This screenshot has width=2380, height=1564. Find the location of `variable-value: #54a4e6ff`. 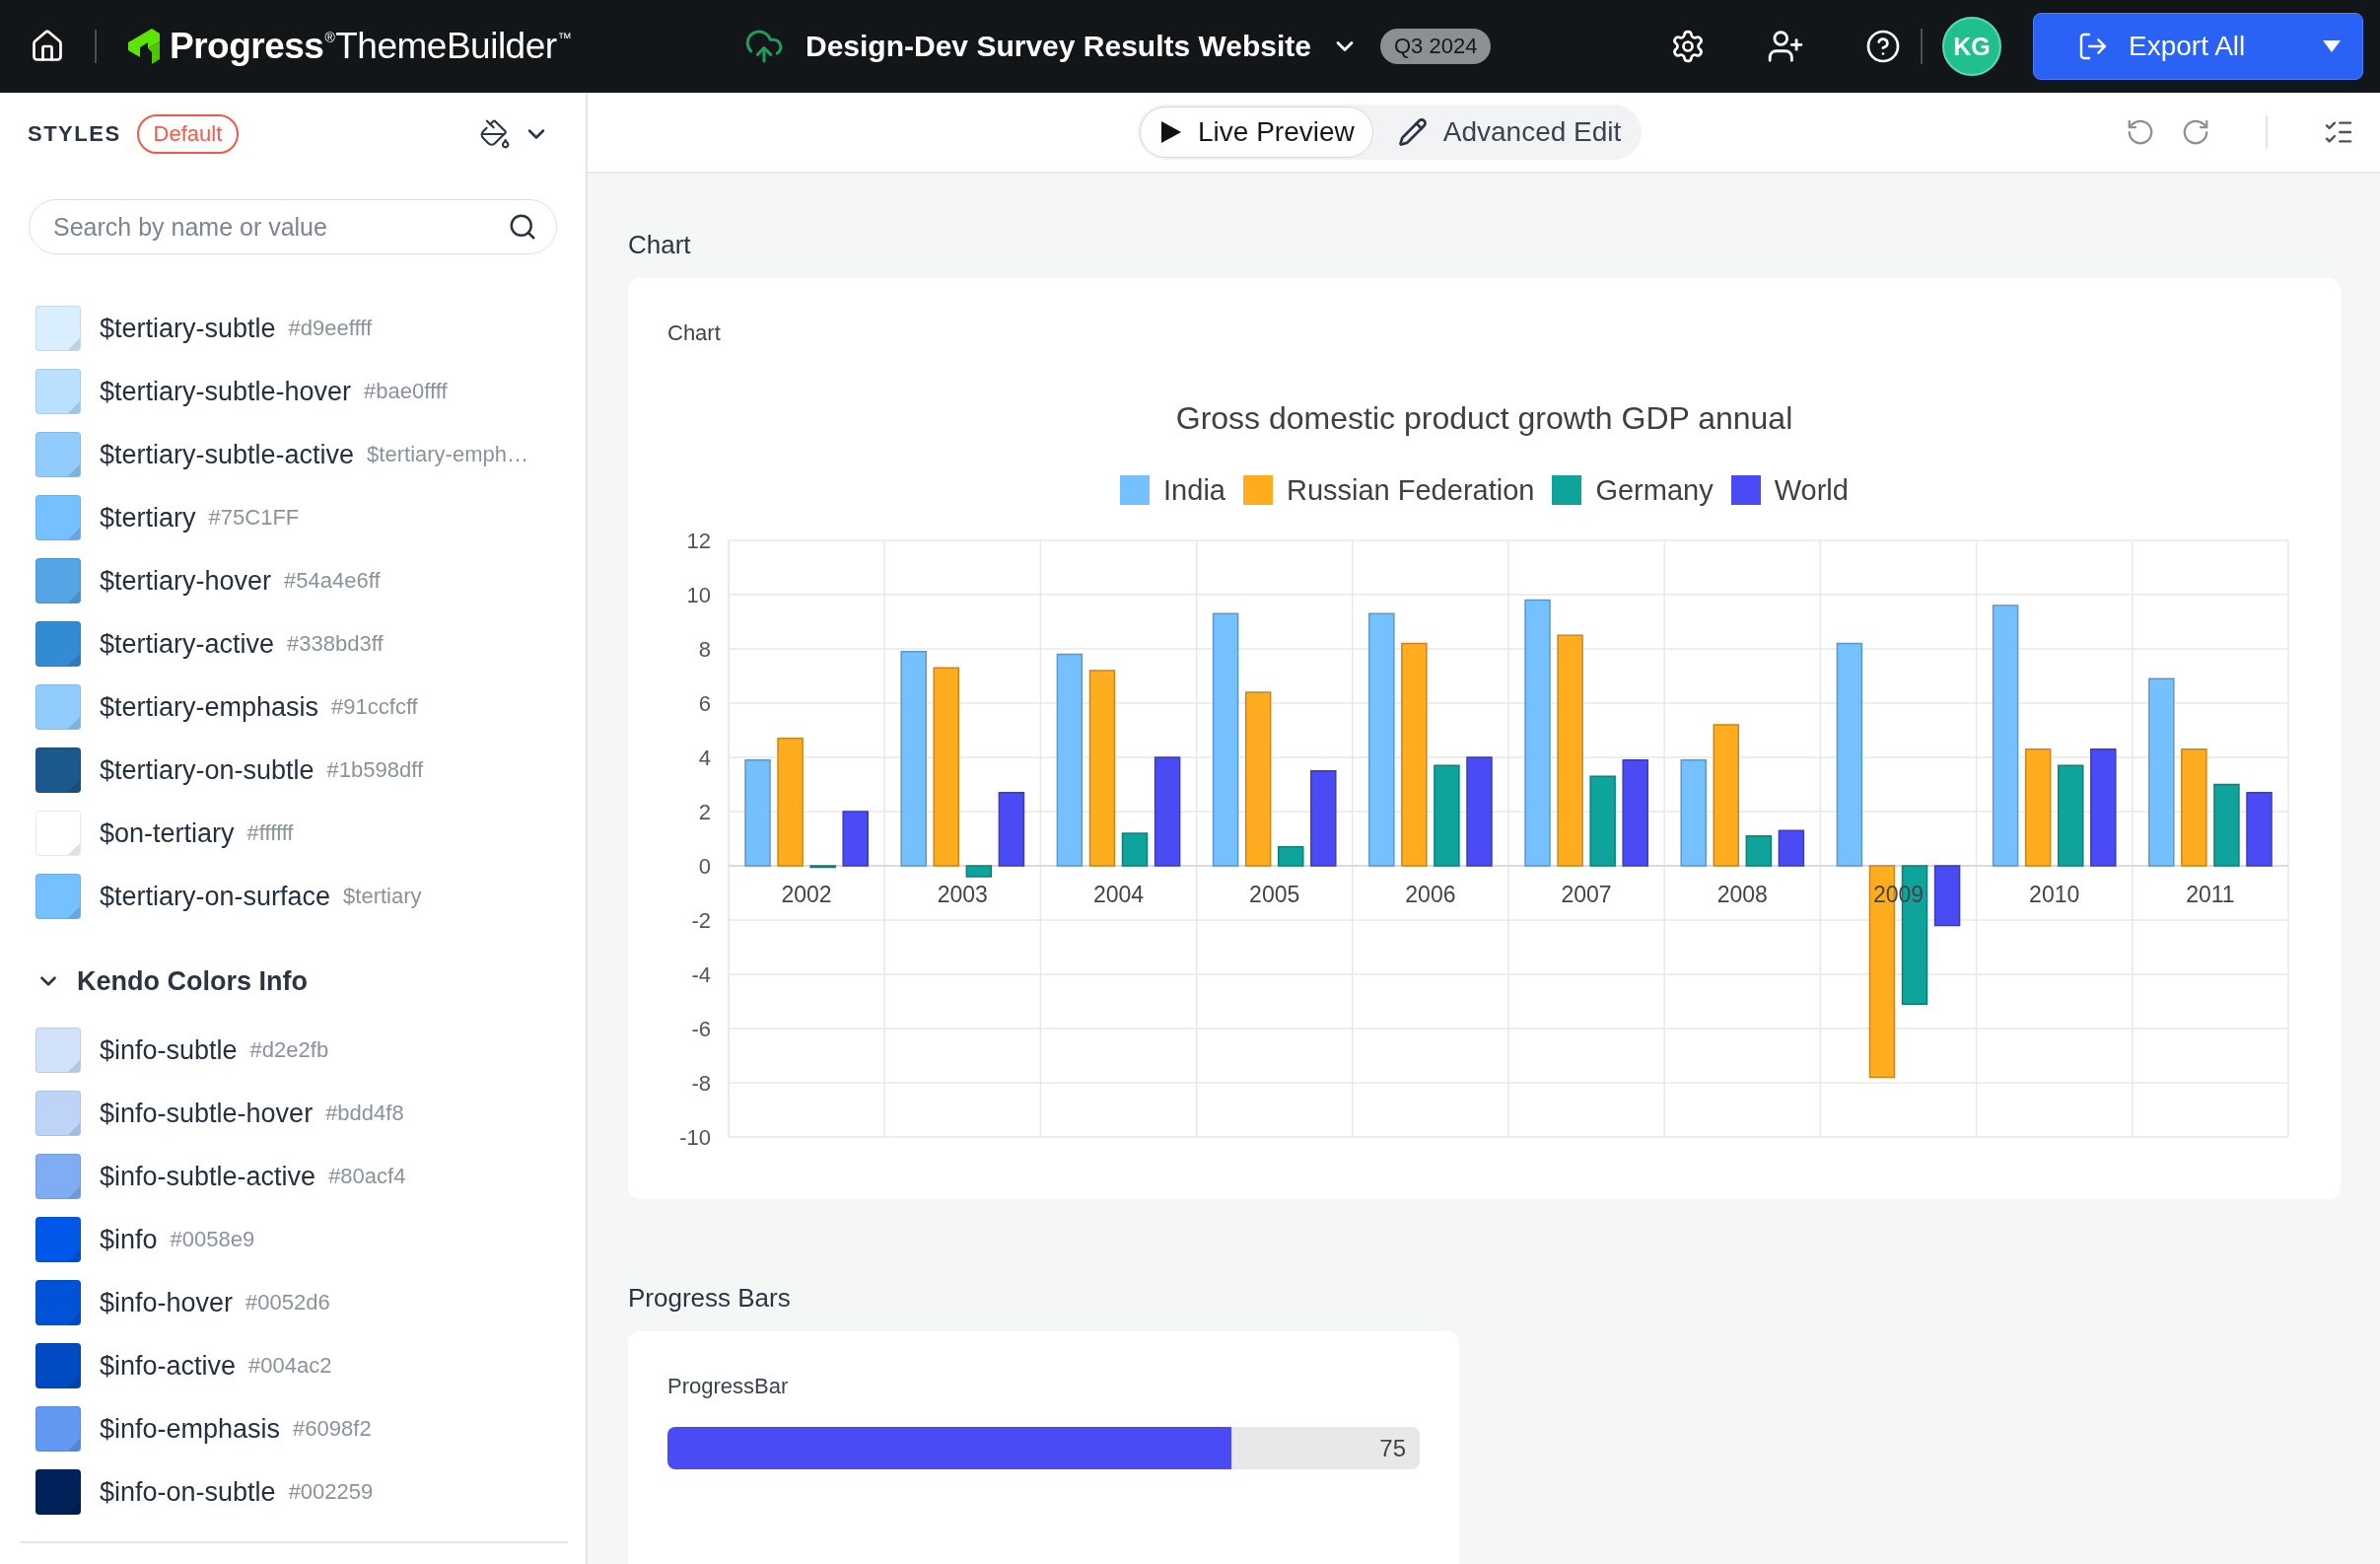

variable-value: #54a4e6ff is located at coordinates (332, 581).